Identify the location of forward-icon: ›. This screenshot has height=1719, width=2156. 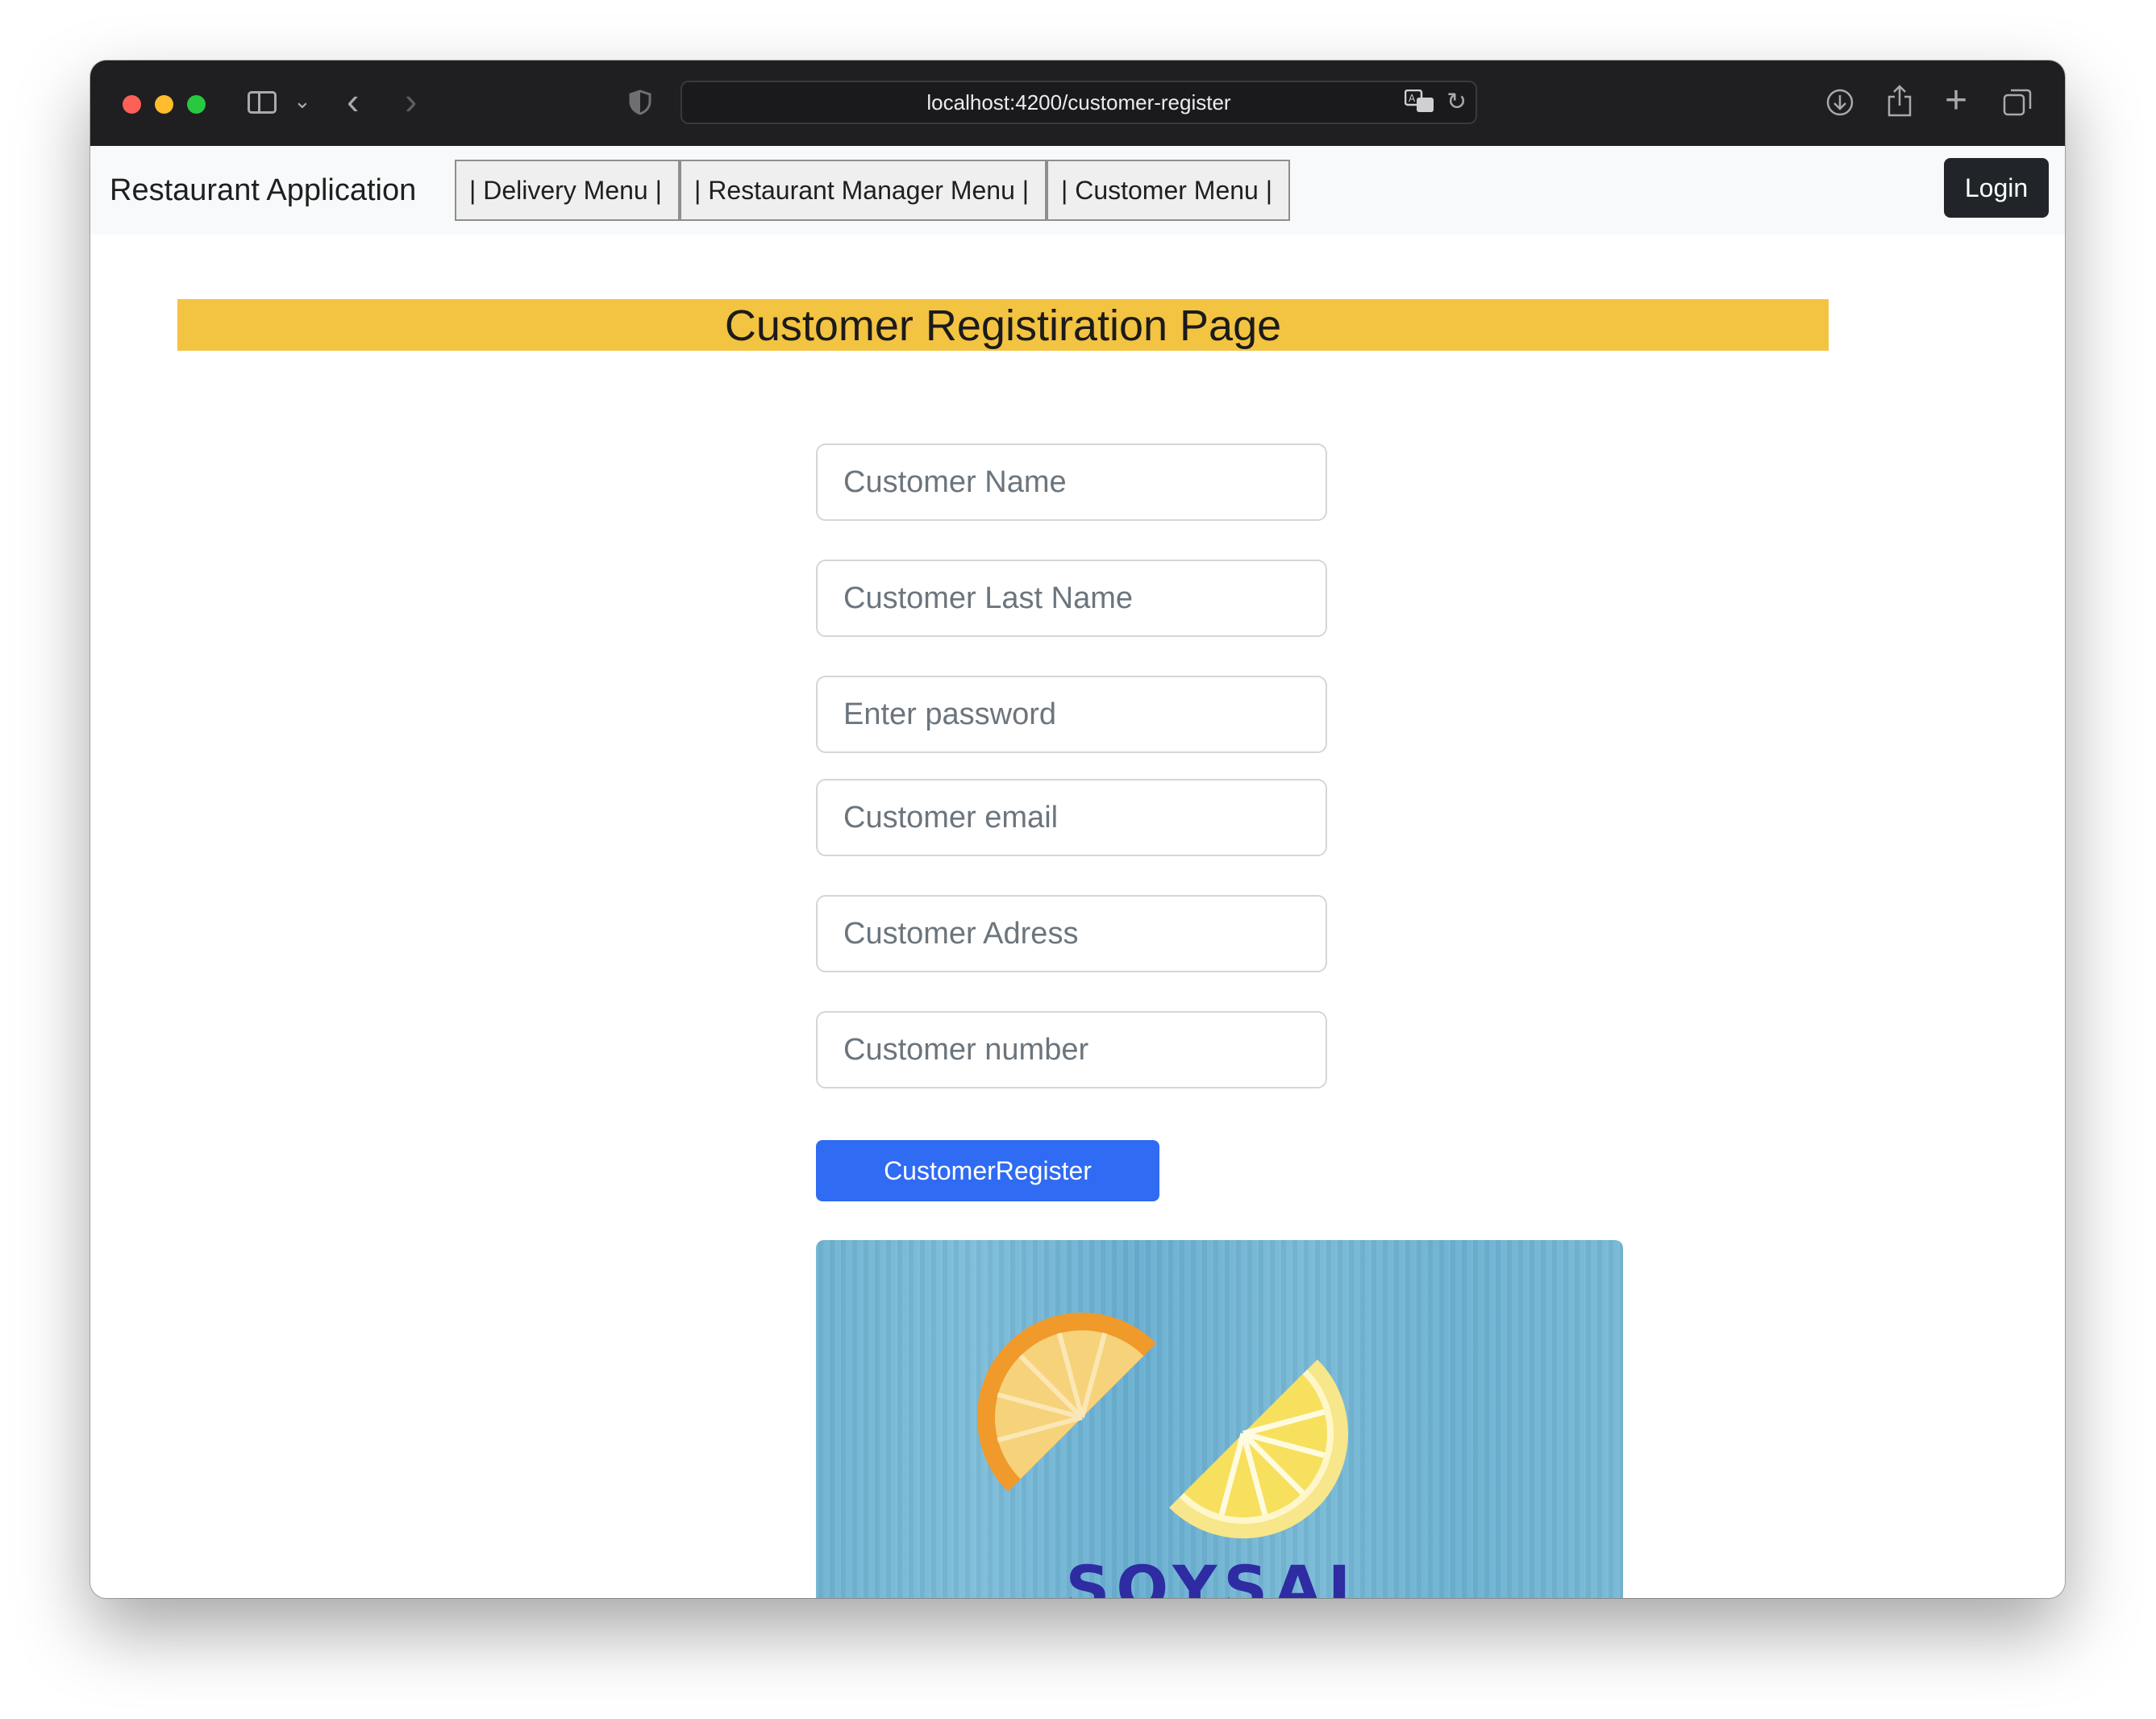
(411, 100).